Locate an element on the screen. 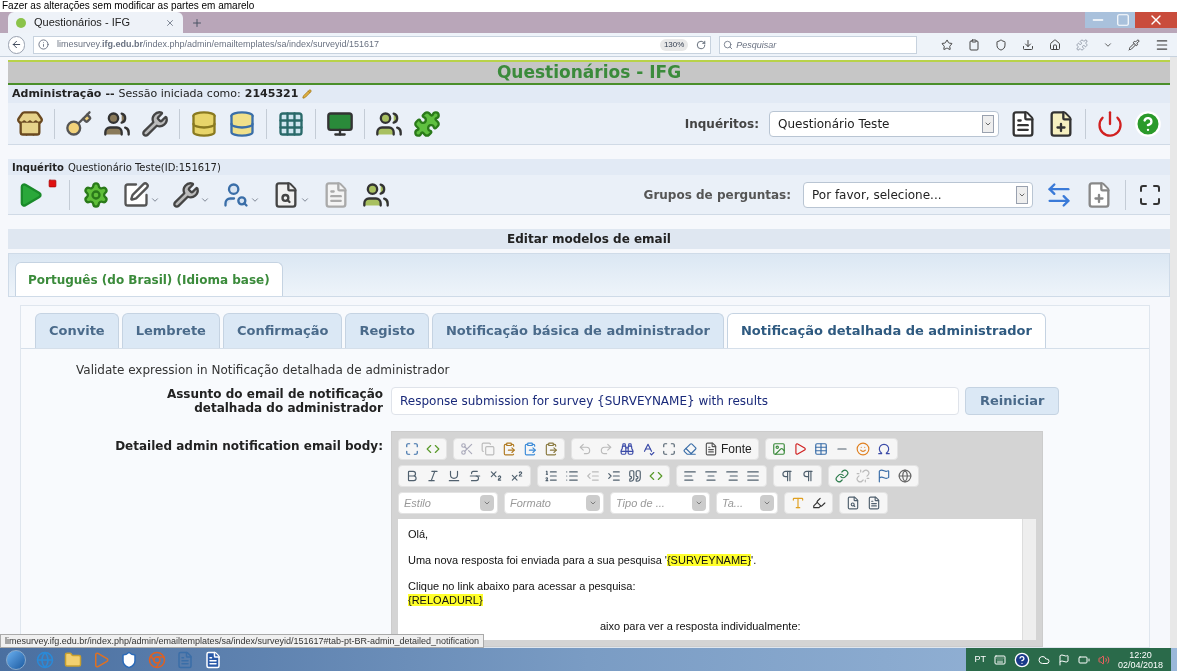 This screenshot has width=1177, height=671. help-icon is located at coordinates (1021, 659).